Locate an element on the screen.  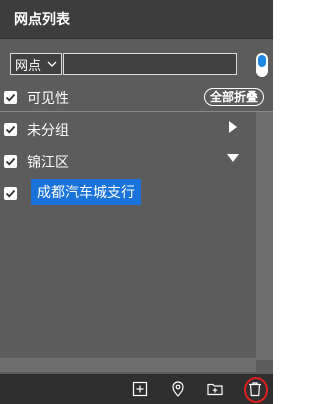
visibility-row: 可见性 全部折叠 is located at coordinates (136, 98).